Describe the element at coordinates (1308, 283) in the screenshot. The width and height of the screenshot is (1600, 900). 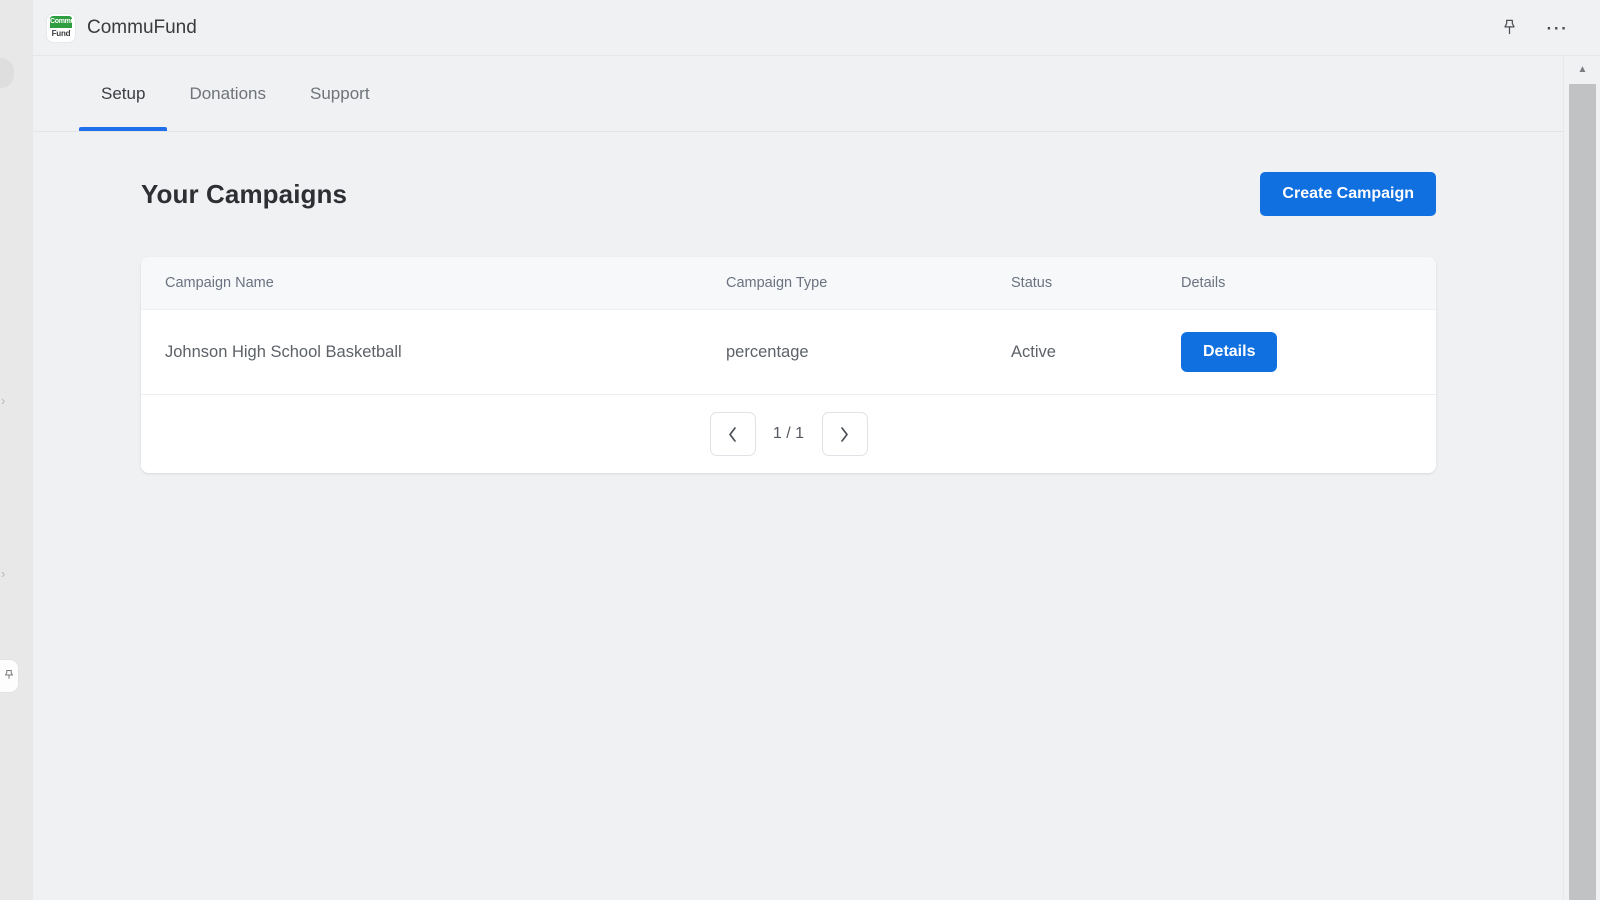
I see `column-header-details: Details` at that location.